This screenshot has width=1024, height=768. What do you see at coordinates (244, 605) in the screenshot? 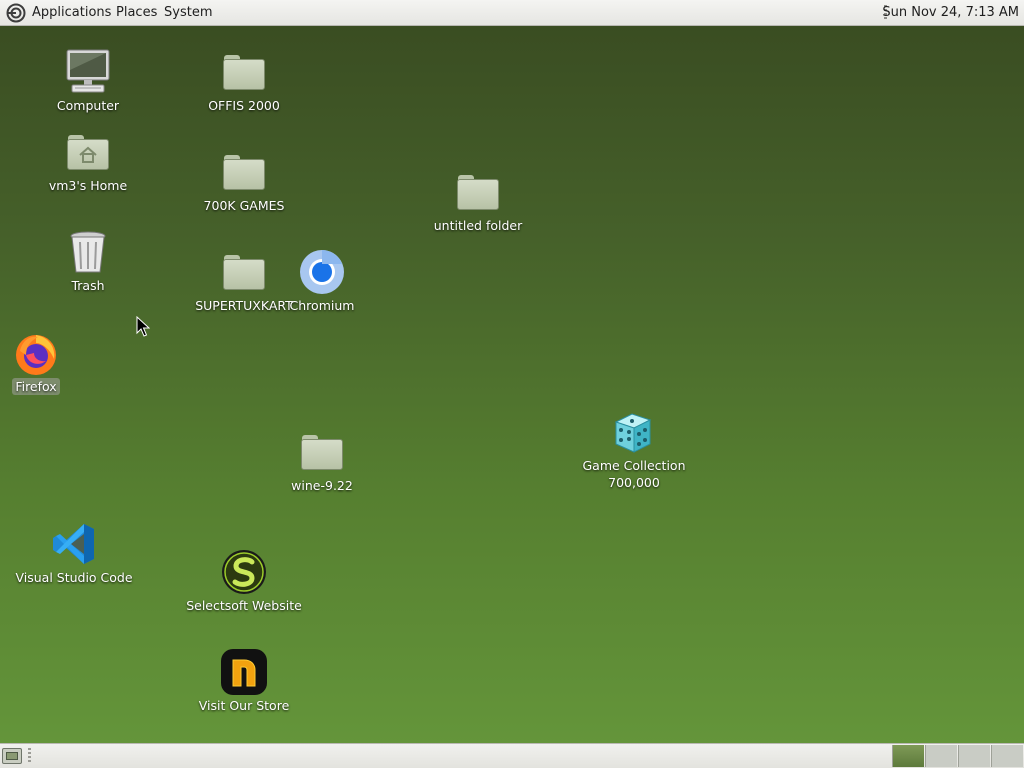
I see `desktop-icon-label: Selectsoft Website` at bounding box center [244, 605].